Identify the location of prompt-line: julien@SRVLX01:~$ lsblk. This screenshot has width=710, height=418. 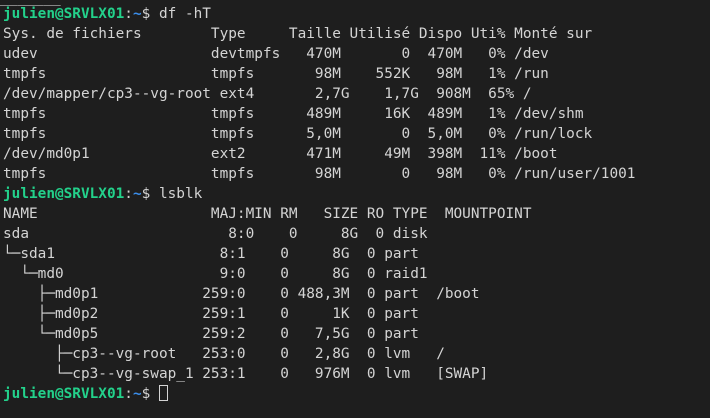
(356, 194).